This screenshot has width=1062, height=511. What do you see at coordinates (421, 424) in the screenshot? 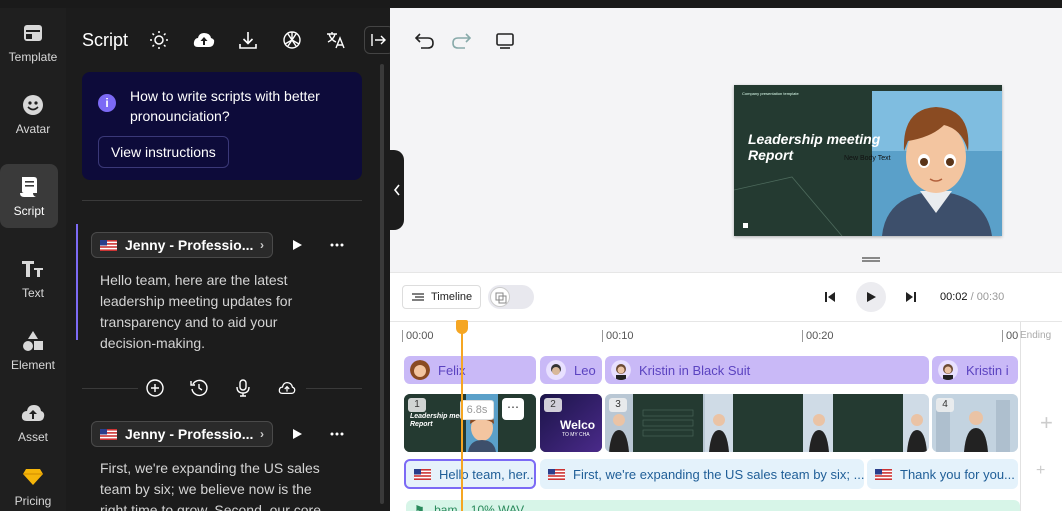
I see `svg-text: Report` at bounding box center [421, 424].